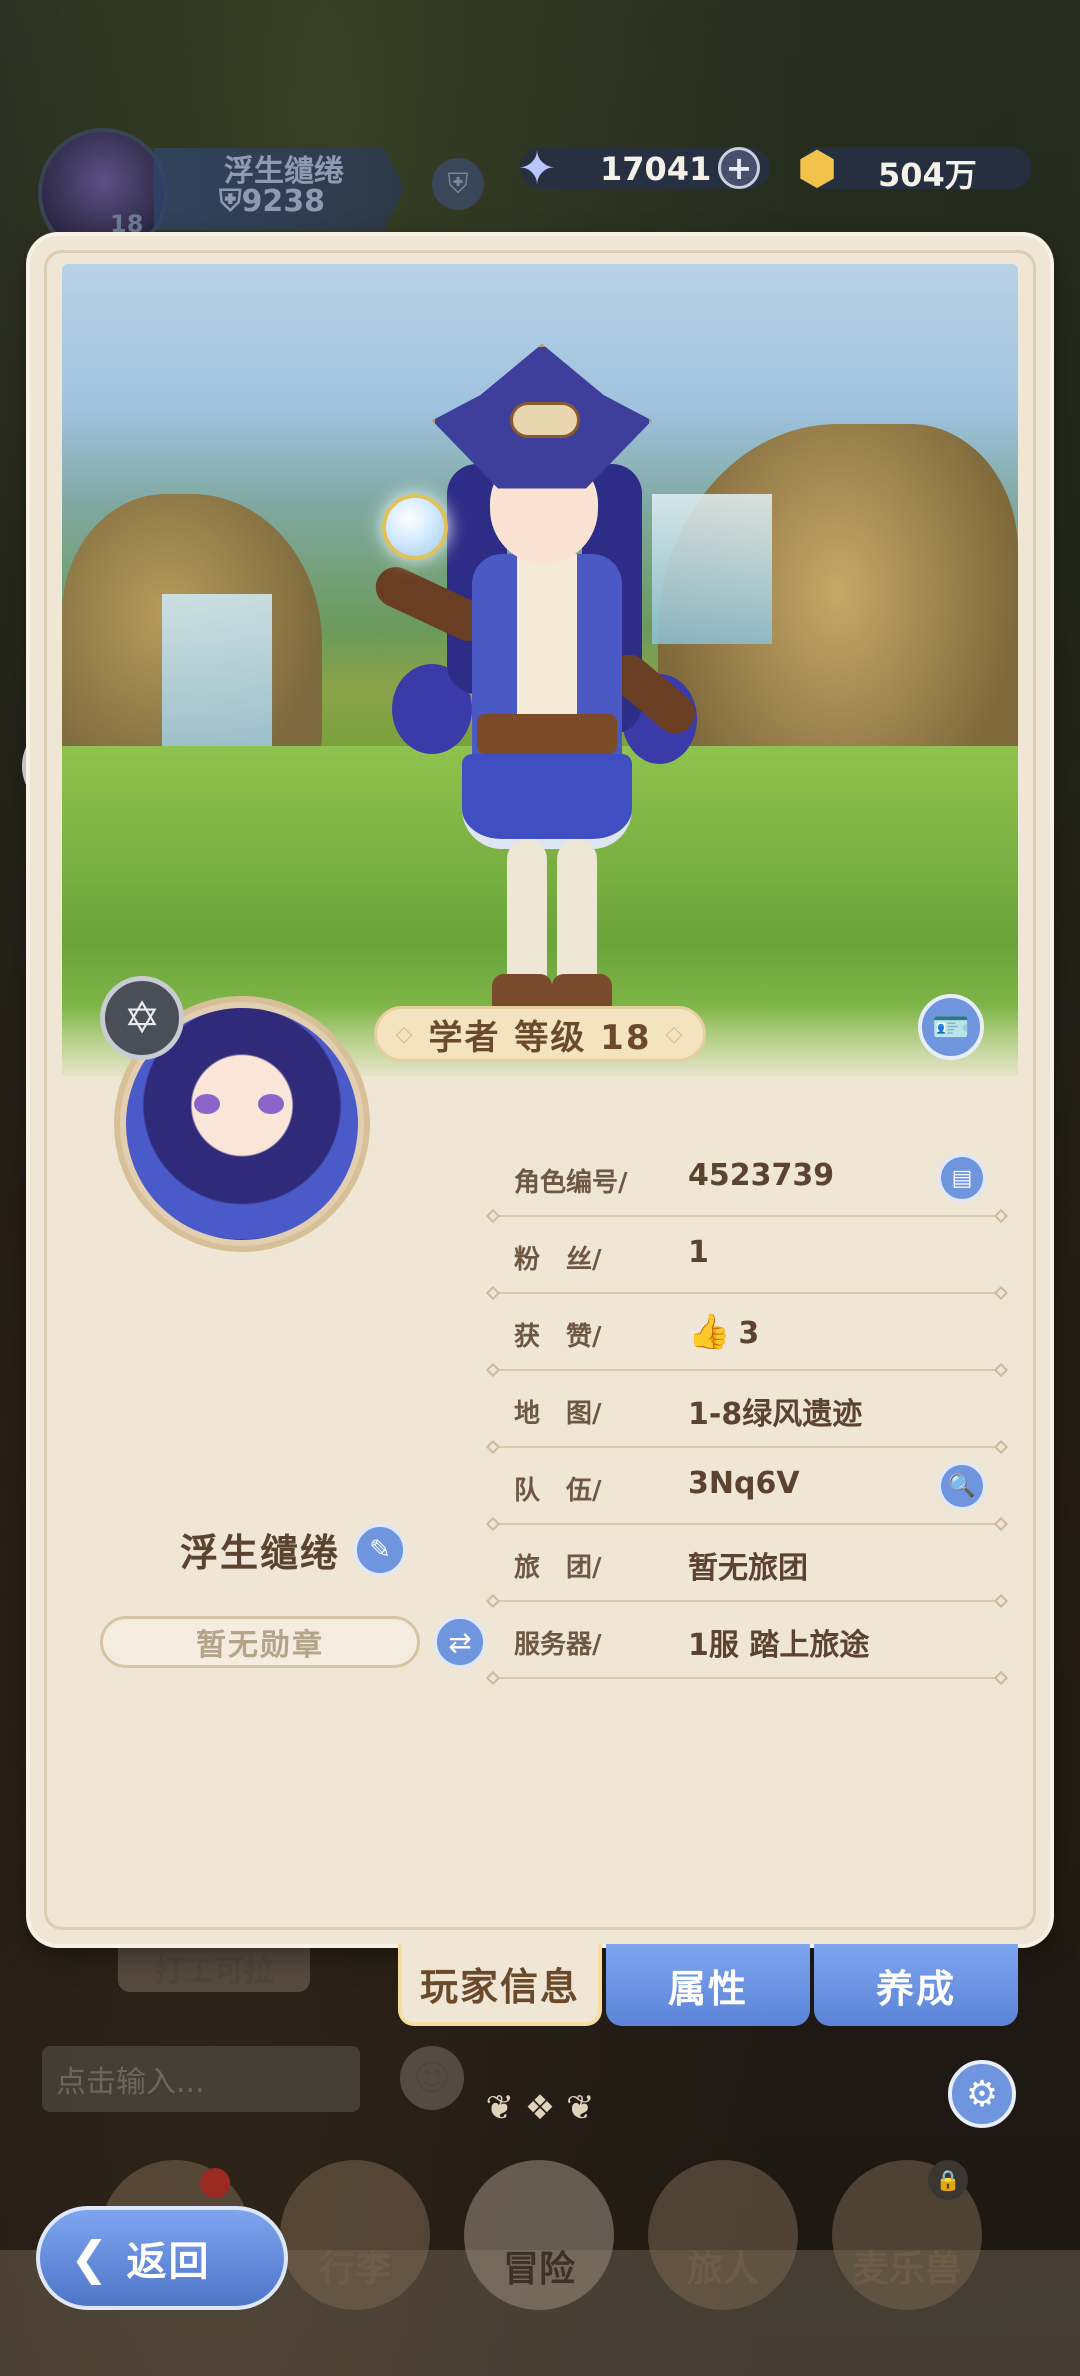  What do you see at coordinates (355, 2235) in the screenshot?
I see `nav-luggage: 行李` at bounding box center [355, 2235].